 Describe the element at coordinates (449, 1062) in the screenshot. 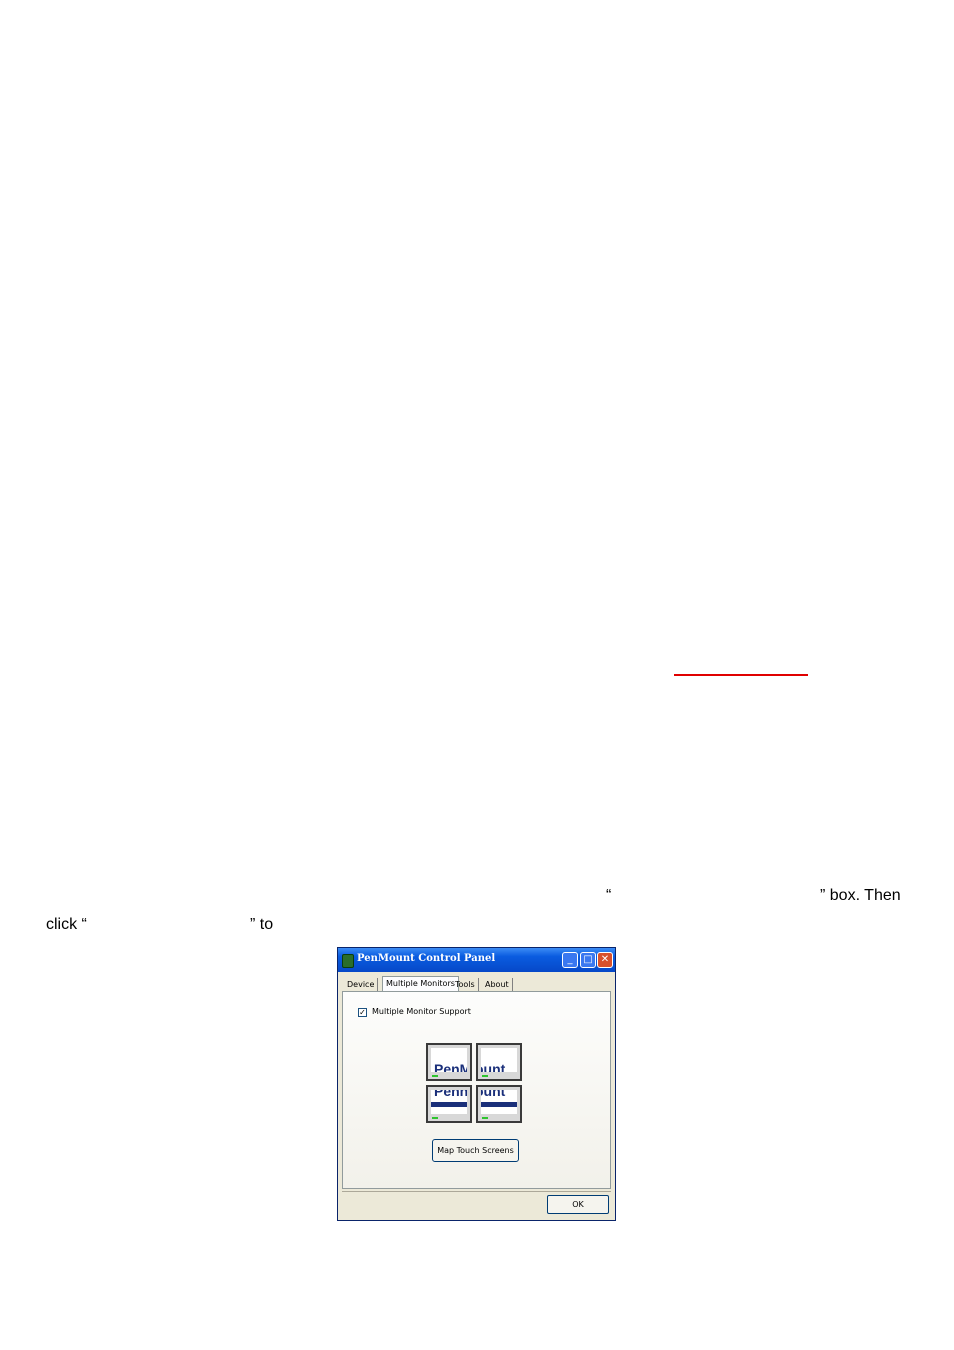

I see `monitor-top-left-icon: PenM` at that location.